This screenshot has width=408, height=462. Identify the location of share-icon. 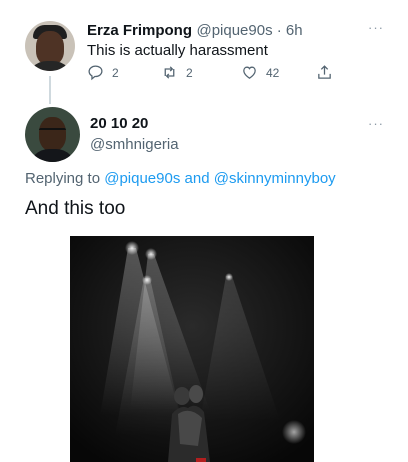
(324, 72).